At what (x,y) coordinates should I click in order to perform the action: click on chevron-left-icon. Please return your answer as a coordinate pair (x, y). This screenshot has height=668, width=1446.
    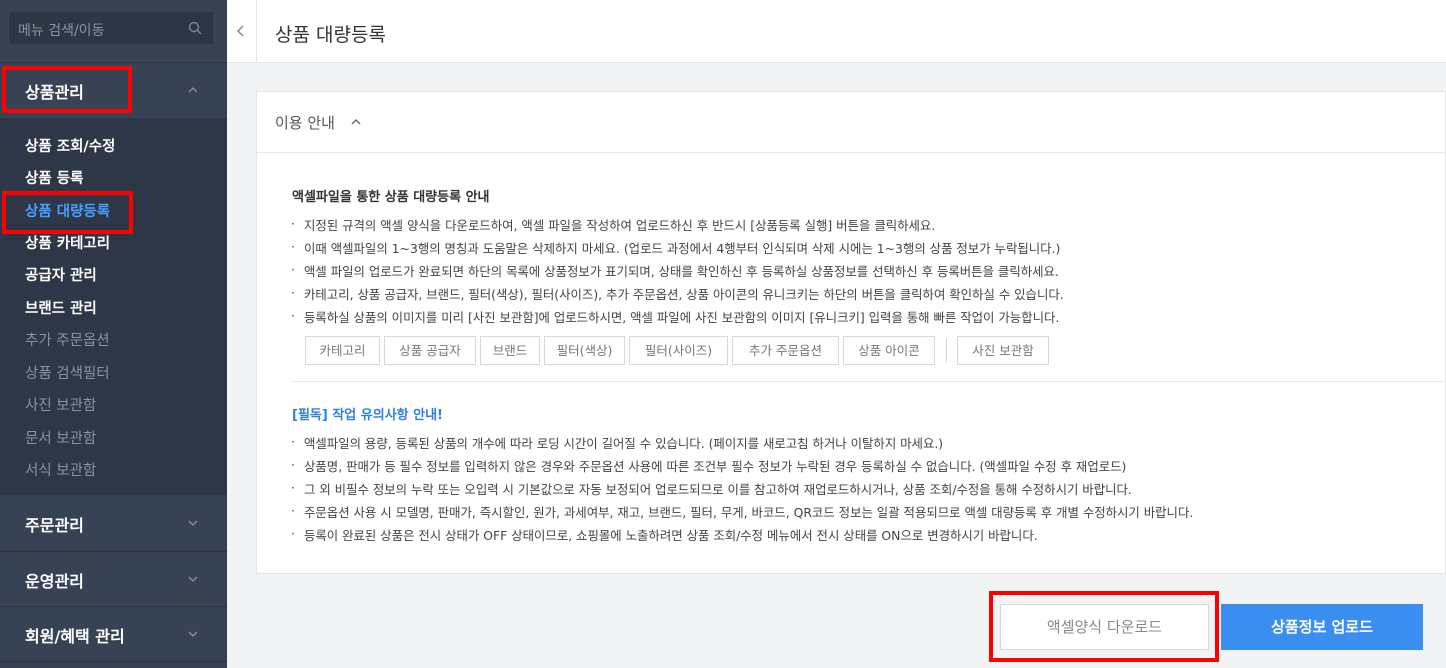
    Looking at the image, I should click on (240, 31).